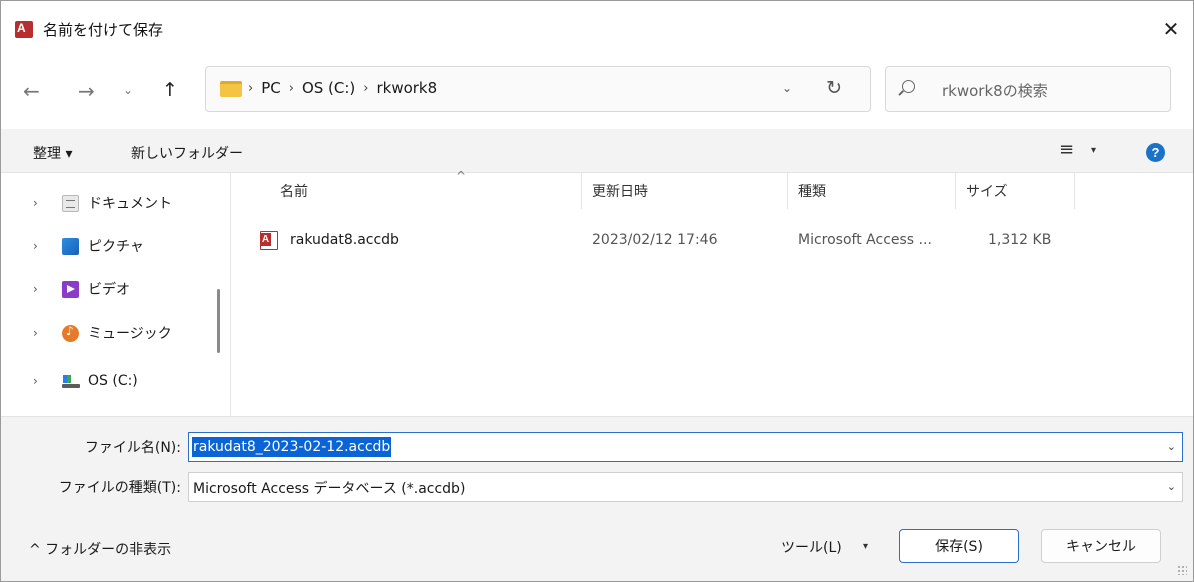 This screenshot has width=1194, height=582. I want to click on column-header-size: サイズ, so click(987, 191).